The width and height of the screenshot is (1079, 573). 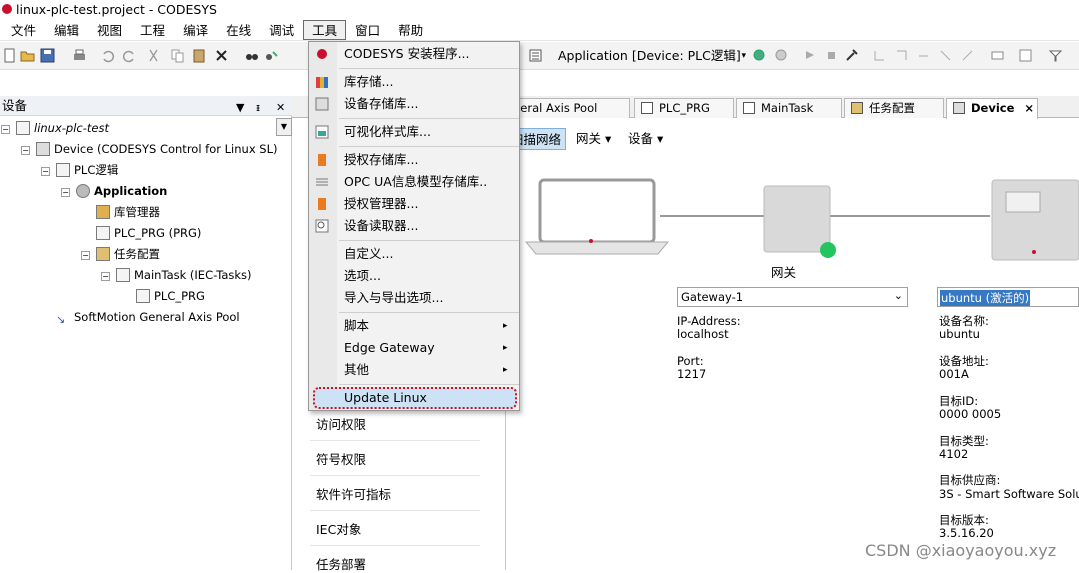 I want to click on side-item-symbol-rights: 符号权限, so click(x=341, y=458).